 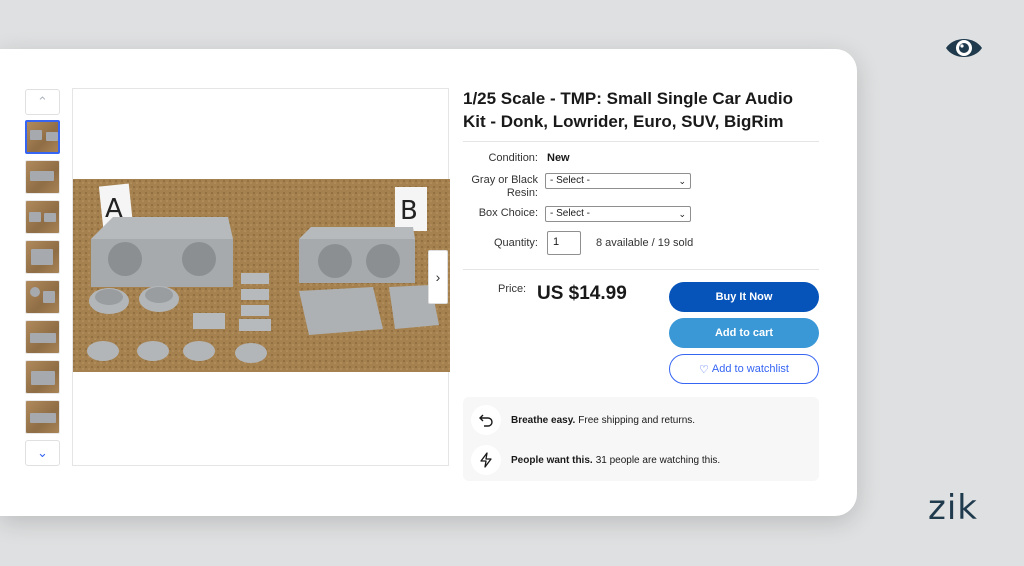 What do you see at coordinates (570, 180) in the screenshot?
I see `resin-select-value: - Select -` at bounding box center [570, 180].